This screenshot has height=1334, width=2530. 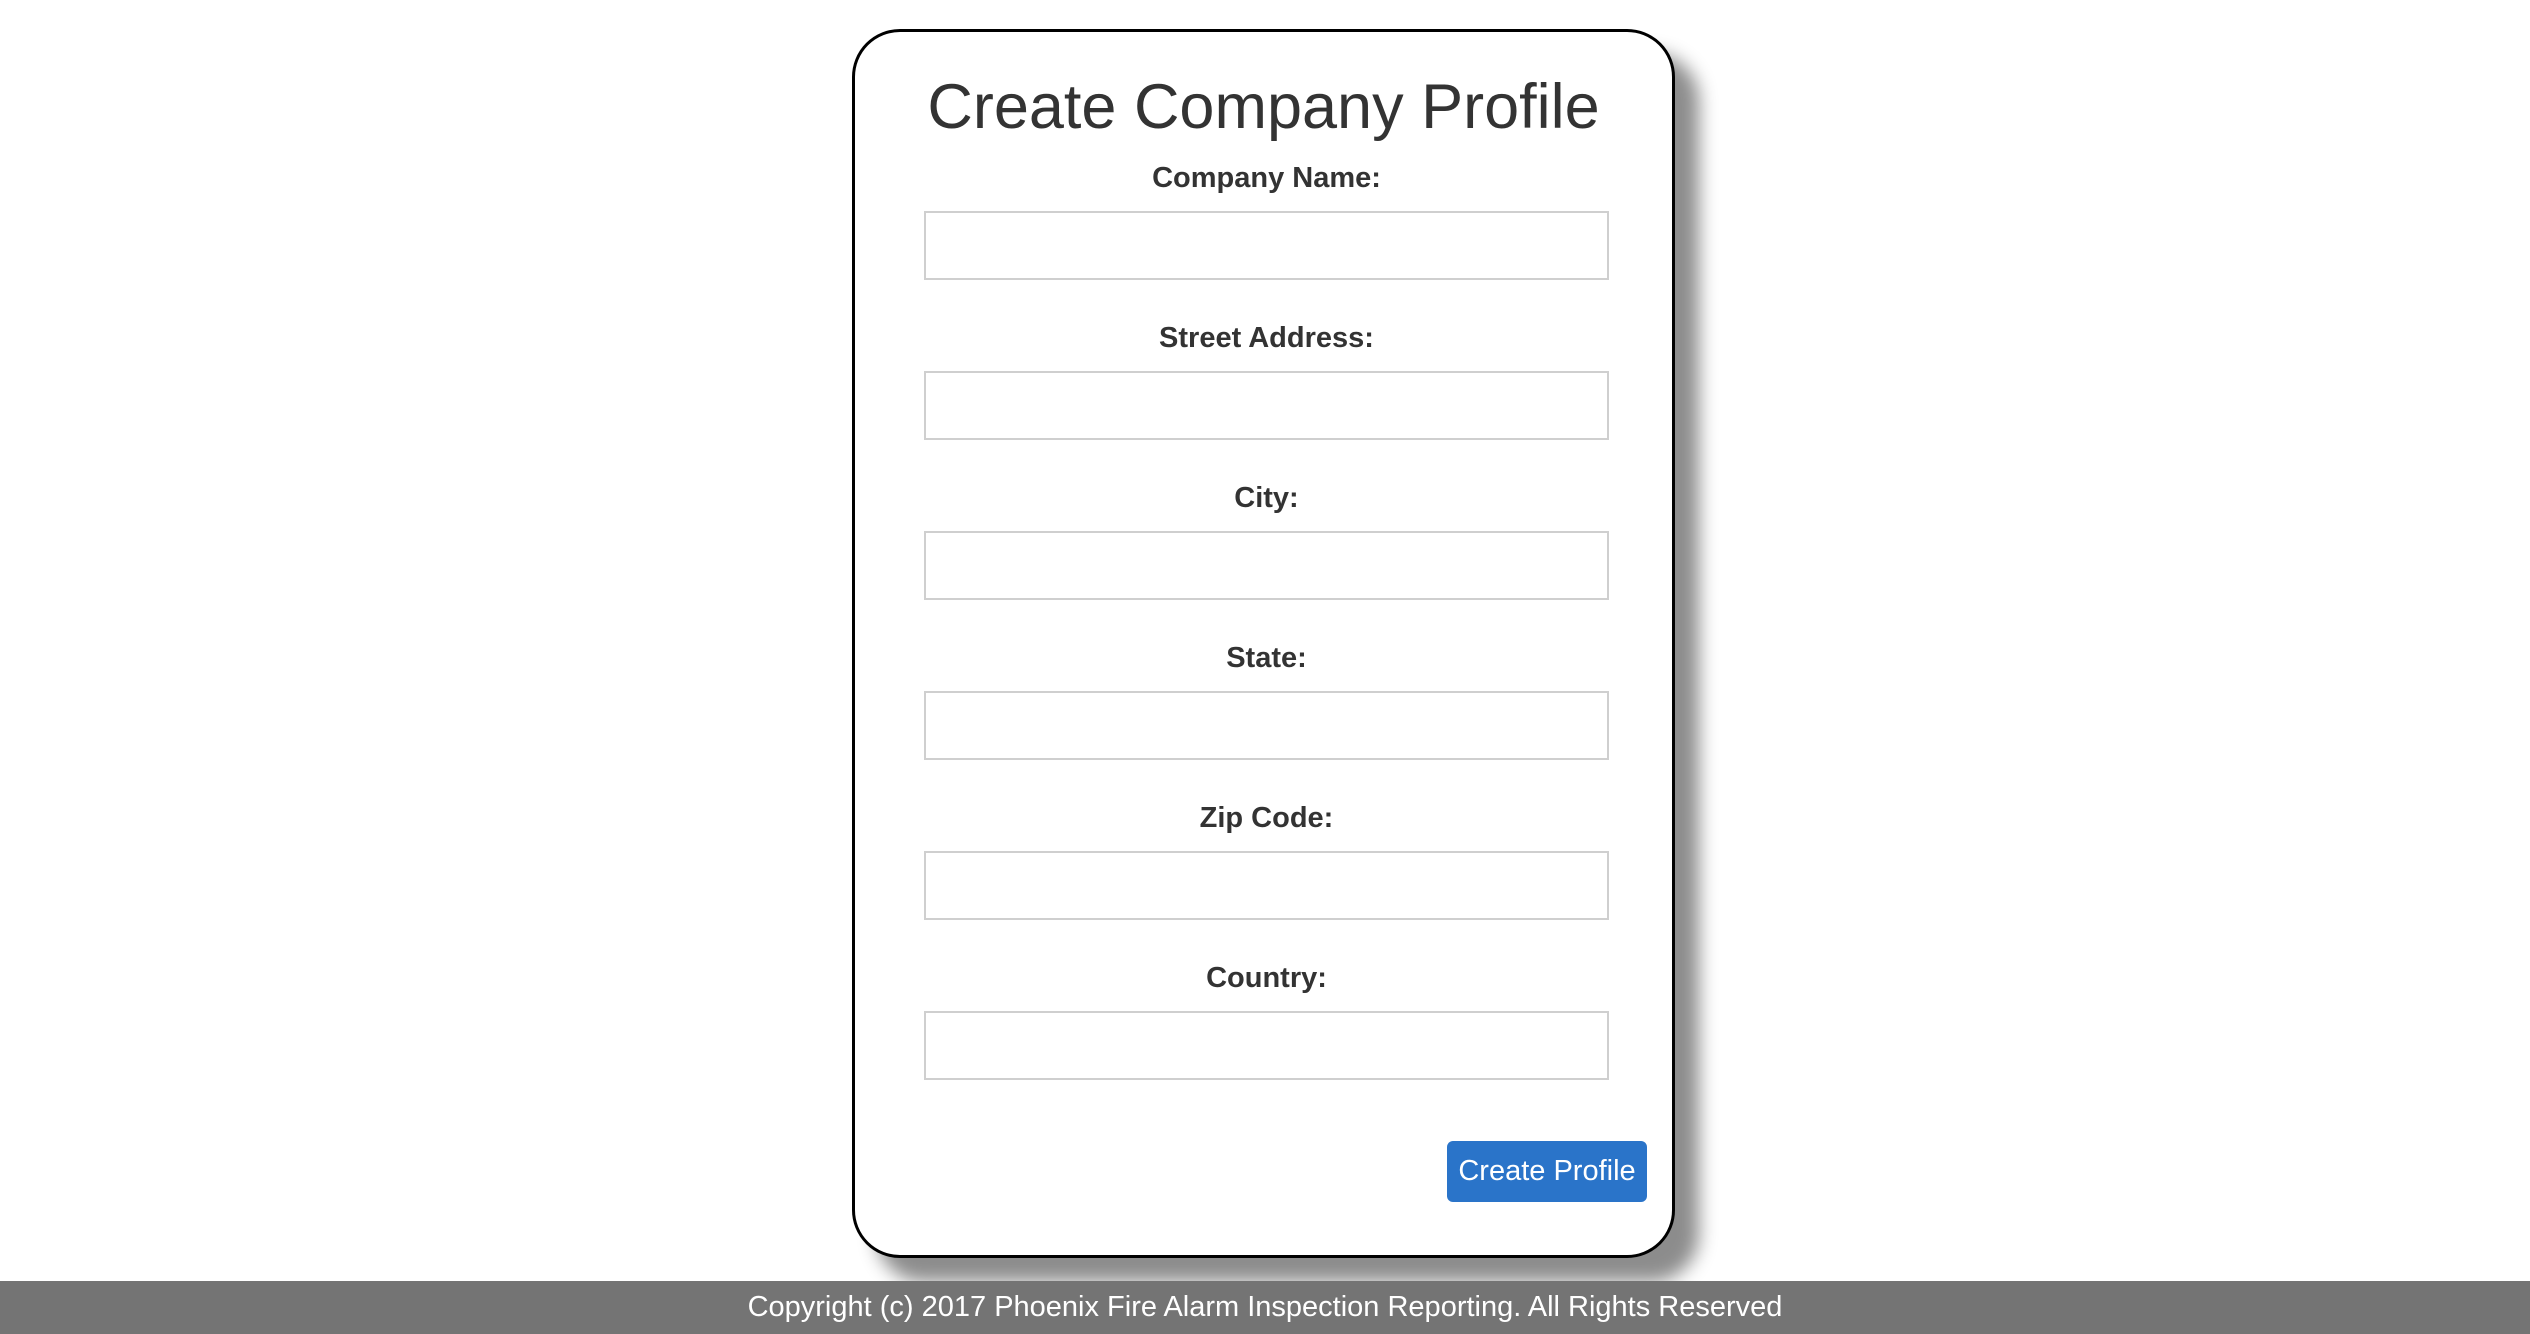 I want to click on state-input, so click(x=1266, y=725).